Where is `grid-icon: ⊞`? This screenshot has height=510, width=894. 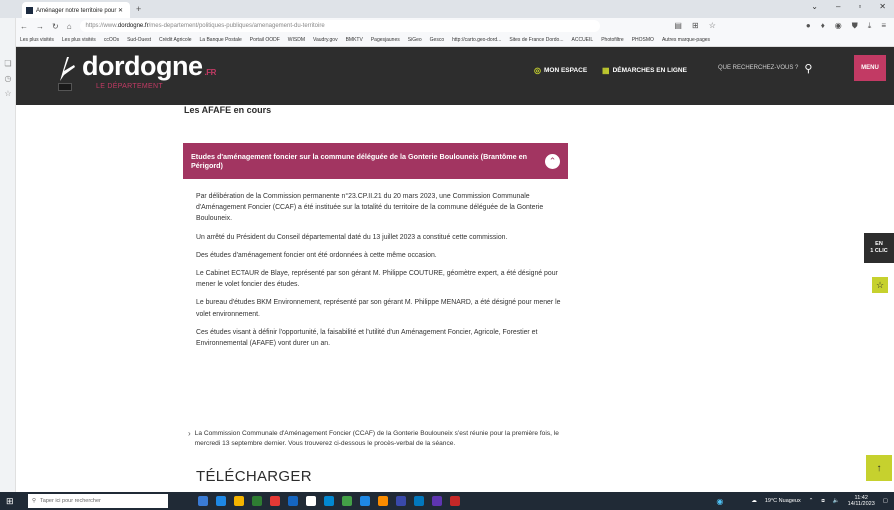
grid-icon: ⊞ is located at coordinates (695, 26).